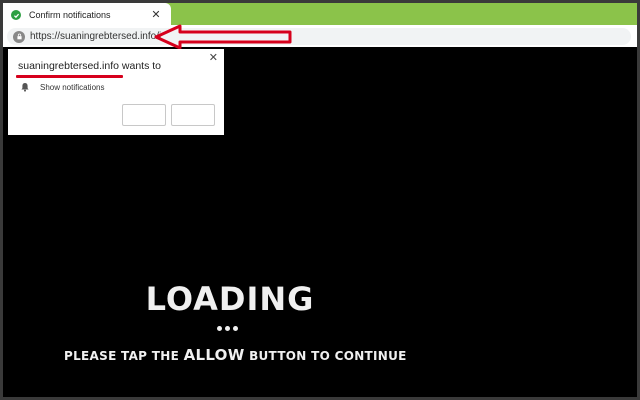 Image resolution: width=640 pixels, height=400 pixels. I want to click on instruction-after: BUTTON TO CONTINUE, so click(328, 356).